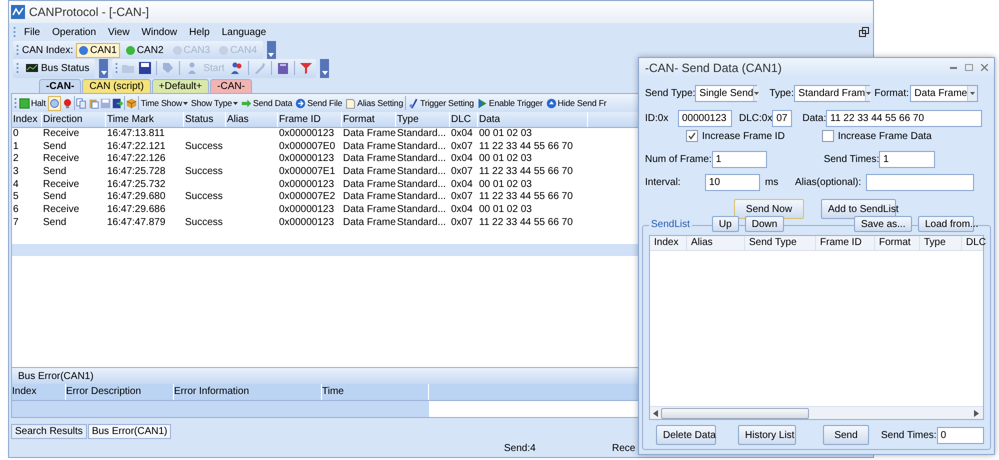 The width and height of the screenshot is (999, 460). Describe the element at coordinates (32, 32) in the screenshot. I see `menu-item: File` at that location.